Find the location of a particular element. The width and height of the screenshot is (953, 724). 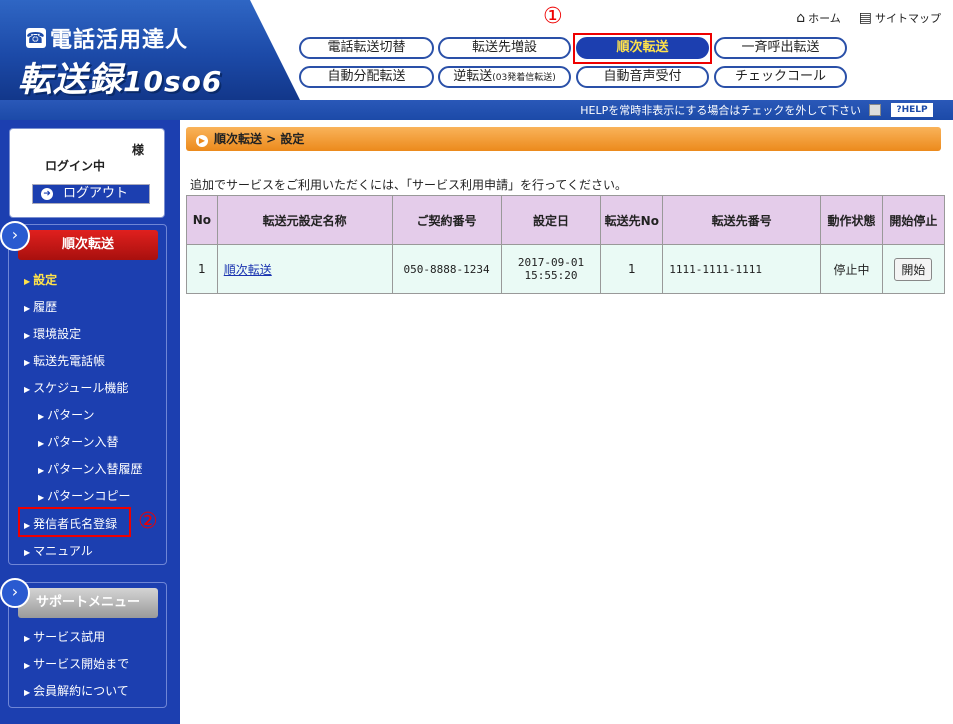

arrow-right-icon: ▶ is located at coordinates (202, 141).